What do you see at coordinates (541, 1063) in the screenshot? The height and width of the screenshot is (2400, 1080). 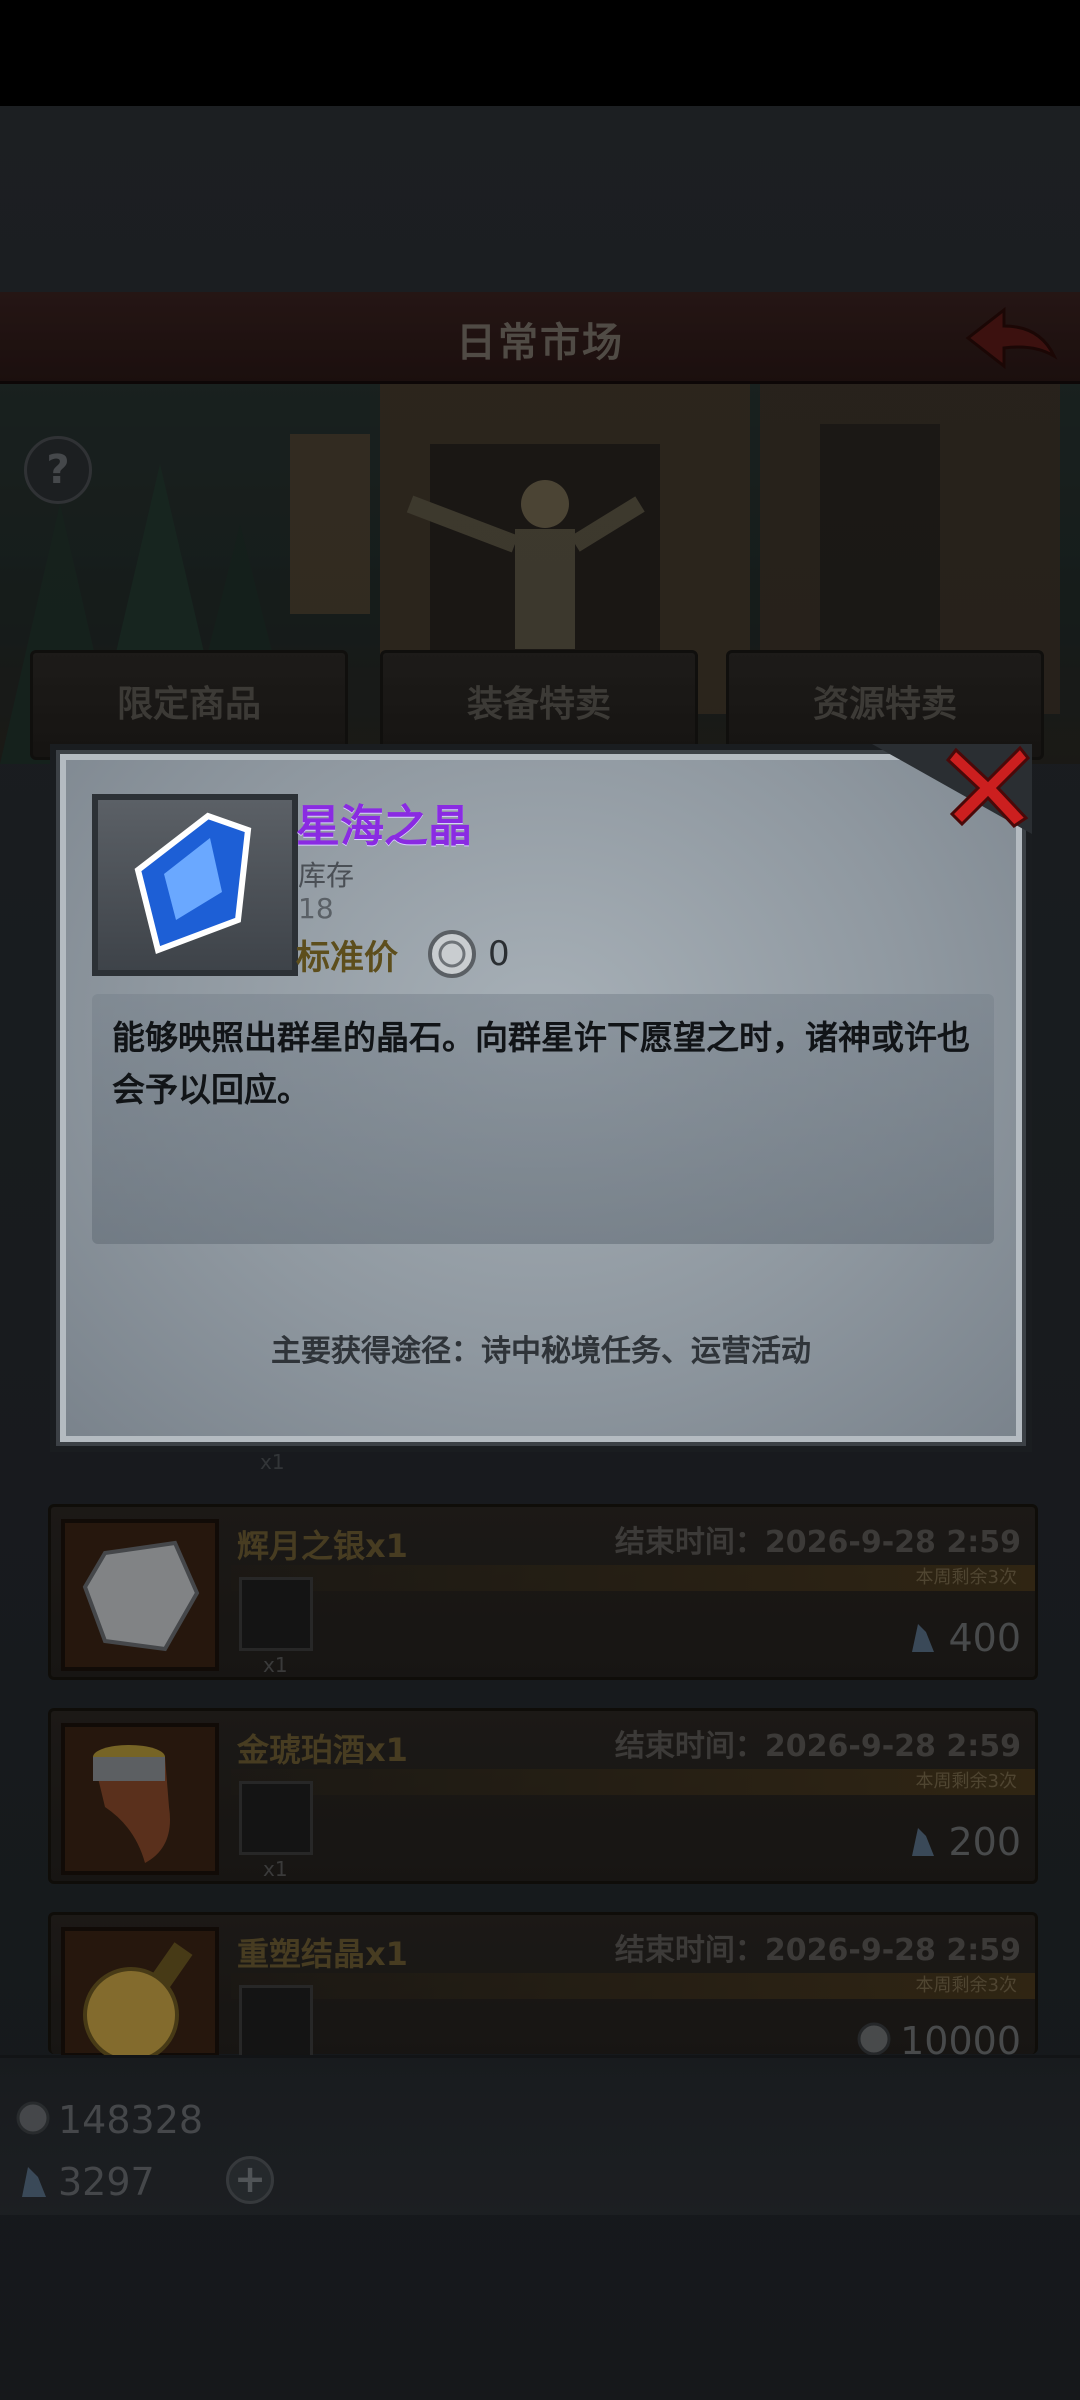 I see `item-description: 能够映照出群星的晶石。向群星许下愿望之时，诸神或许也会予以回应。` at bounding box center [541, 1063].